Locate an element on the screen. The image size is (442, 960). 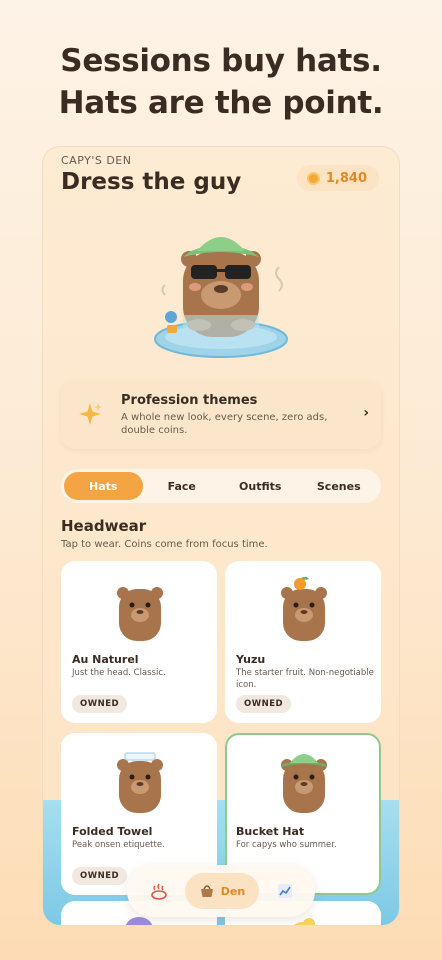
capybara-icon is located at coordinates (140, 614).